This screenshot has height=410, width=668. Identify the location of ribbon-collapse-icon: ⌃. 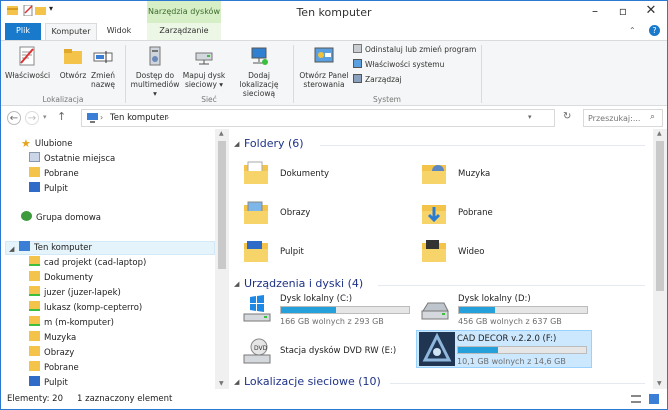
(632, 30).